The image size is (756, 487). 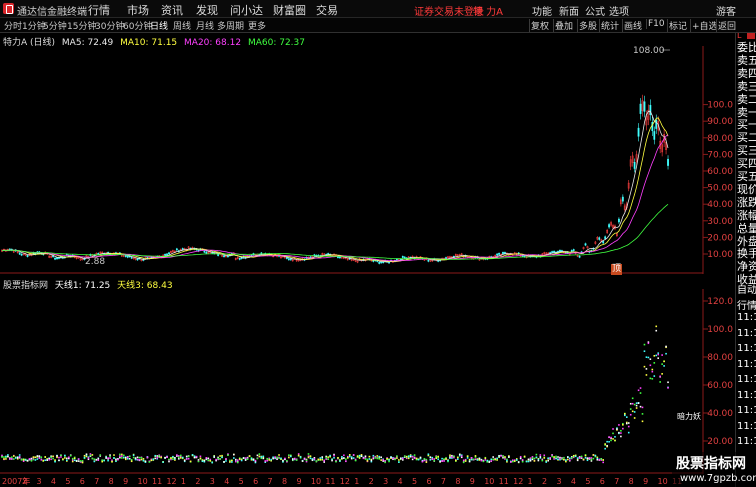 I want to click on right-menu-item: 公式, so click(x=595, y=10).